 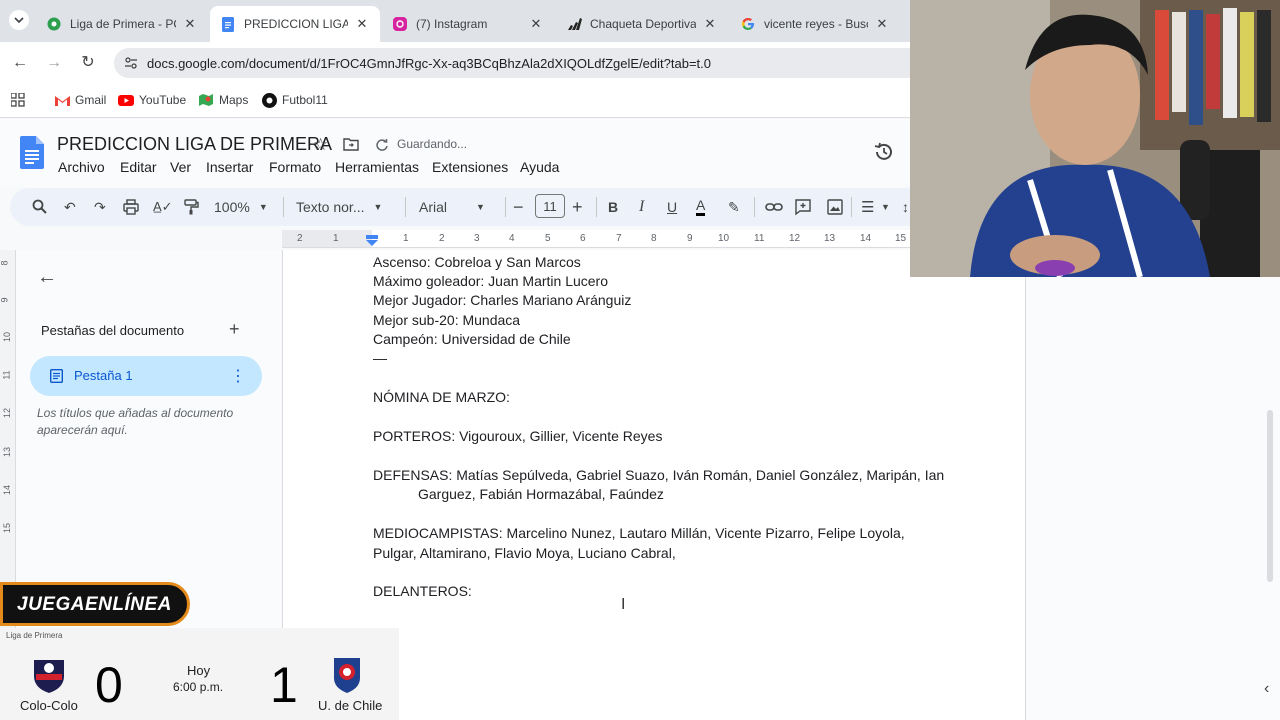 I want to click on browser-tab: Chaqueta Deportiva l ✕, so click(x=642, y=24).